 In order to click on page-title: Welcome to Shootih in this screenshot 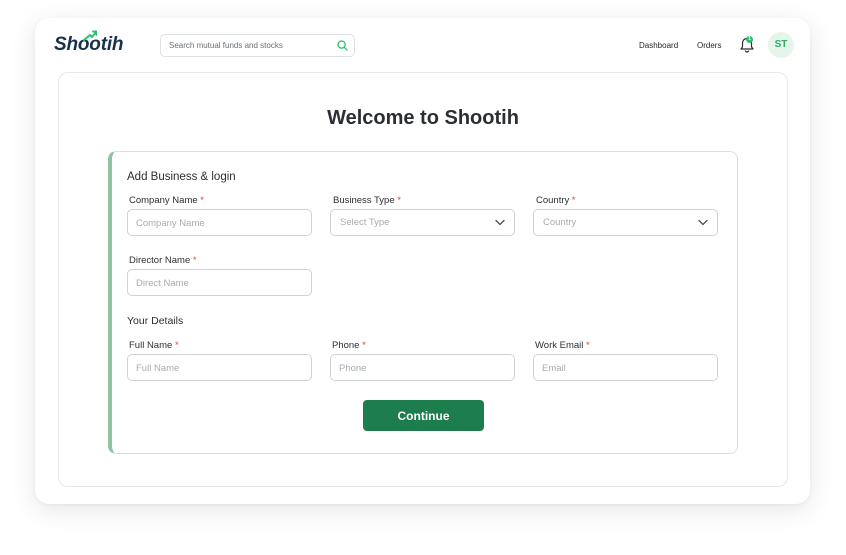, I will do `click(423, 118)`.